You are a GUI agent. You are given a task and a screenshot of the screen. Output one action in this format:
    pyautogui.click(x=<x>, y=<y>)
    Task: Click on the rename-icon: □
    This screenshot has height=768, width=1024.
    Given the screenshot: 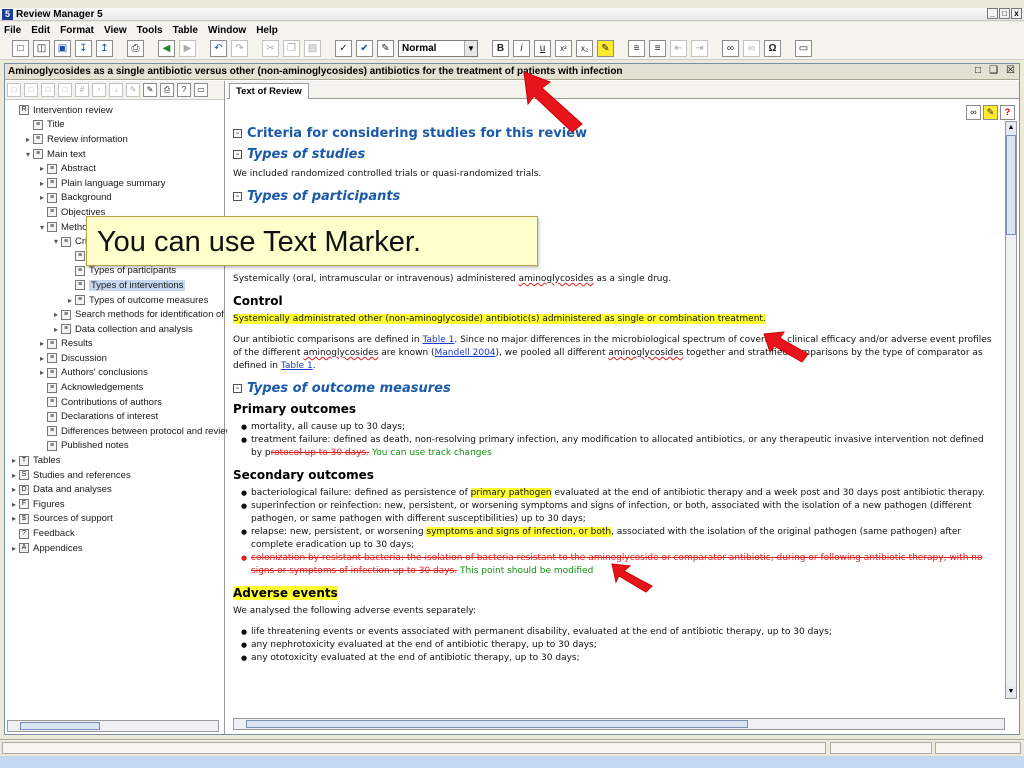 What is the action you would take?
    pyautogui.click(x=65, y=90)
    